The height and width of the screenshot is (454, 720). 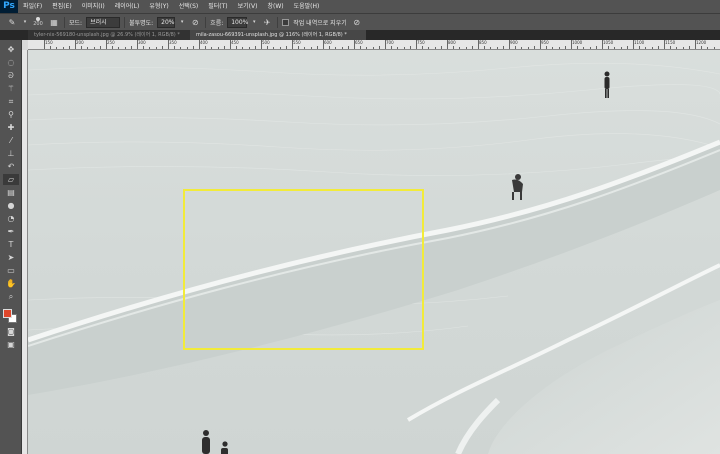 What do you see at coordinates (11, 179) in the screenshot?
I see `eraser-icon: ▱` at bounding box center [11, 179].